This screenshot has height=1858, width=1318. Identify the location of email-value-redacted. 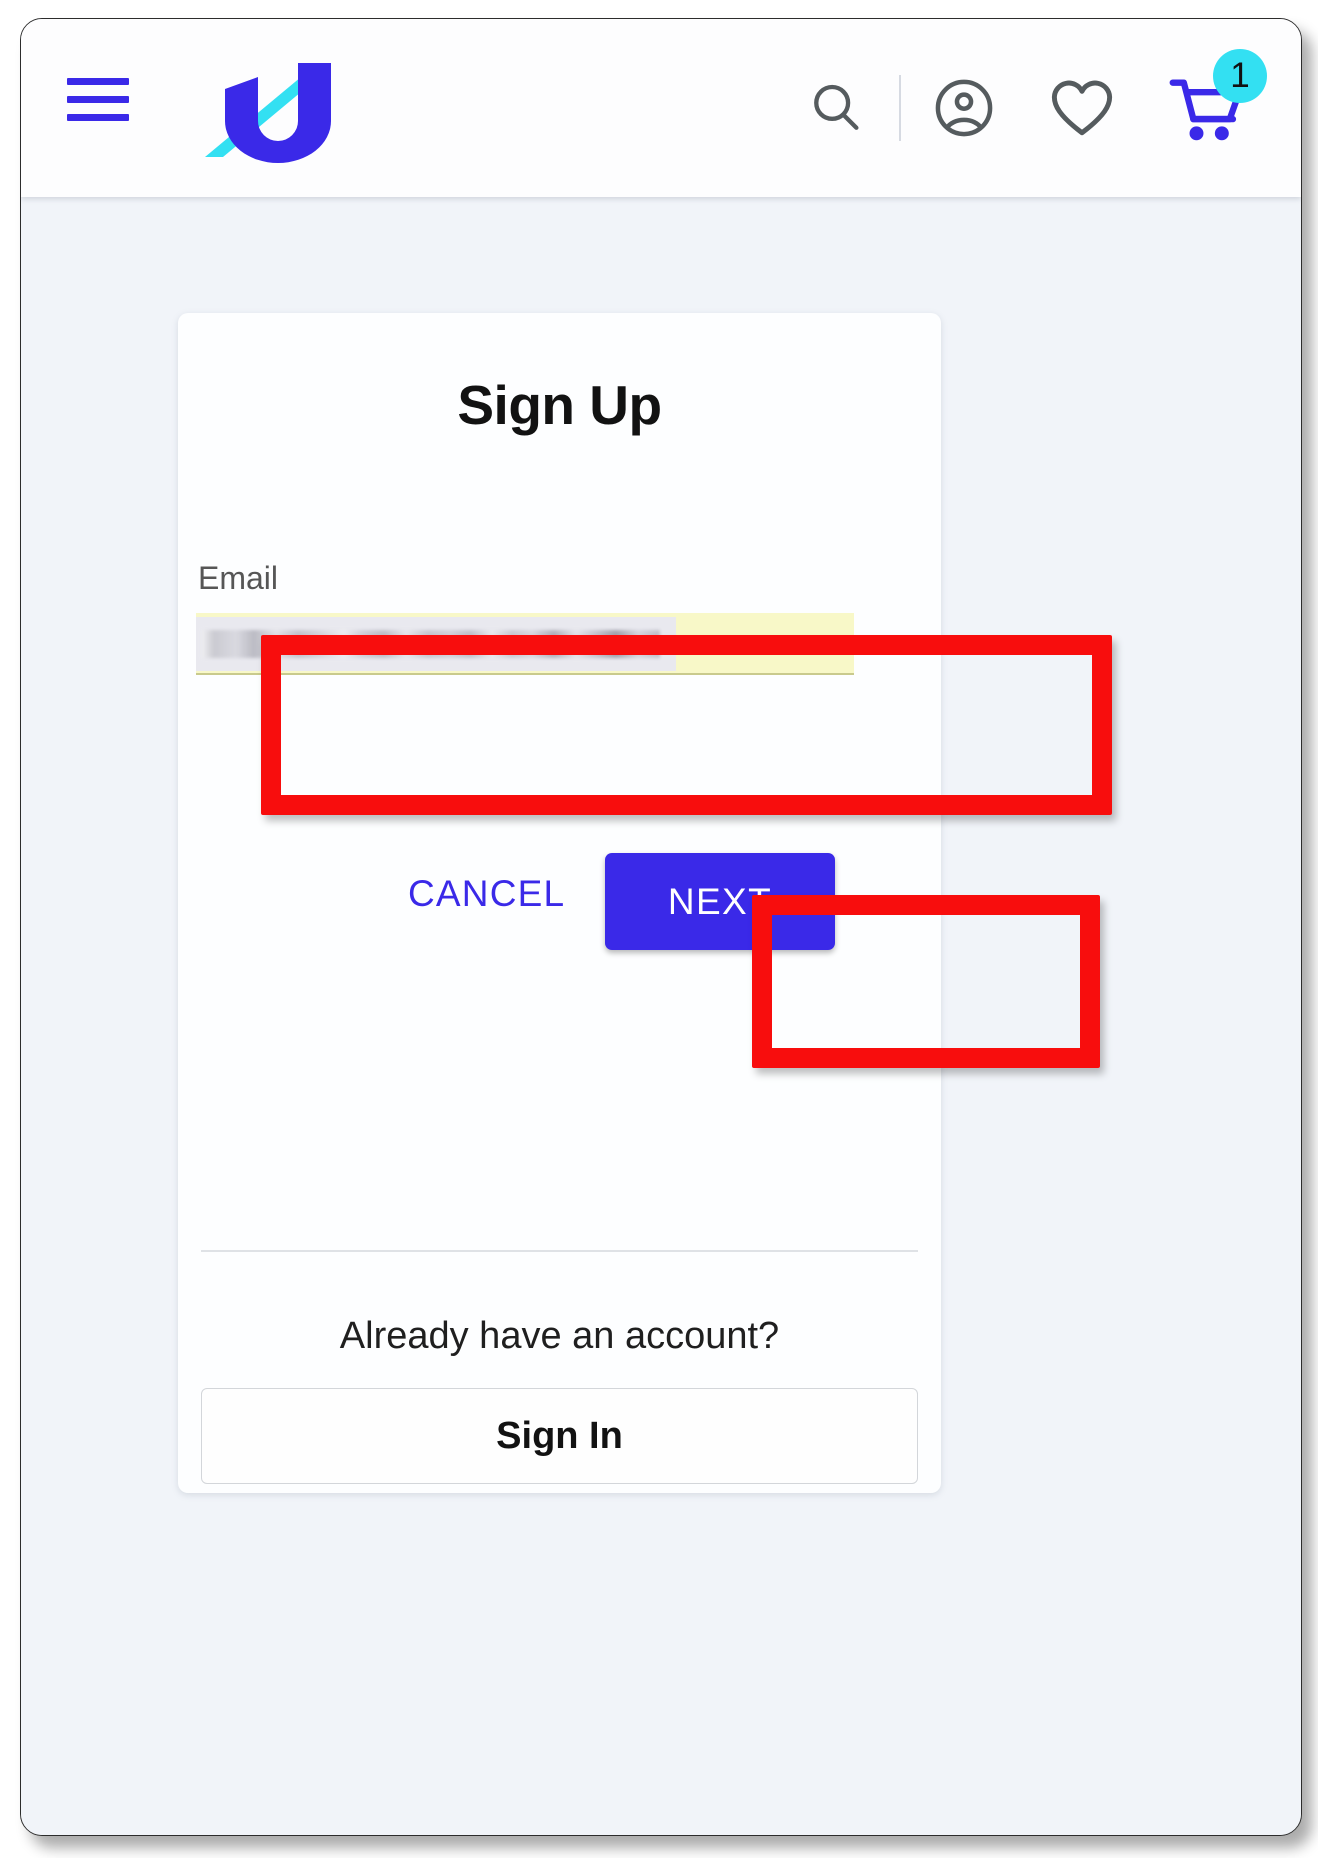
(436, 644).